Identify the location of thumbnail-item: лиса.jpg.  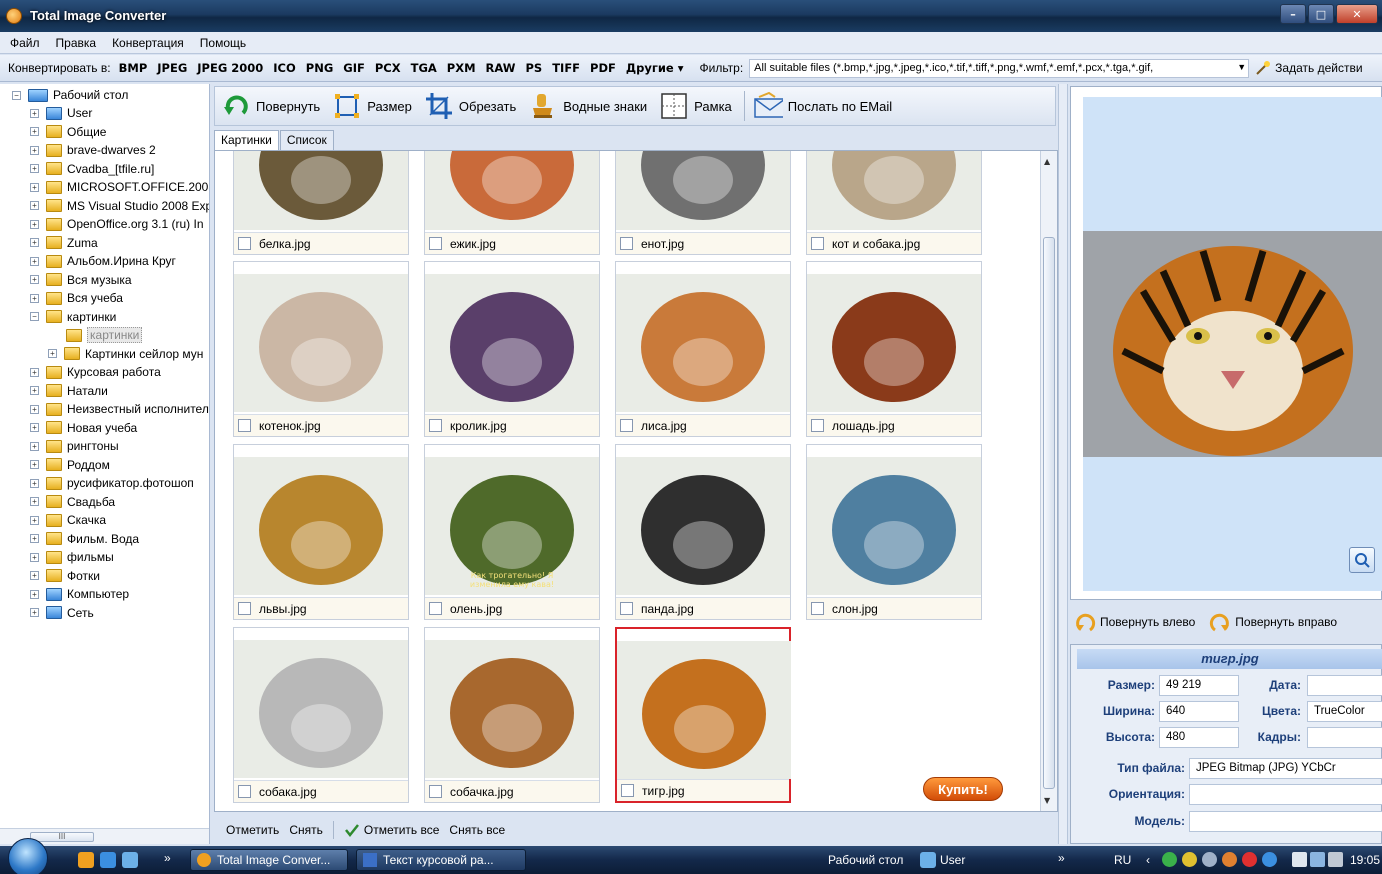
(703, 349).